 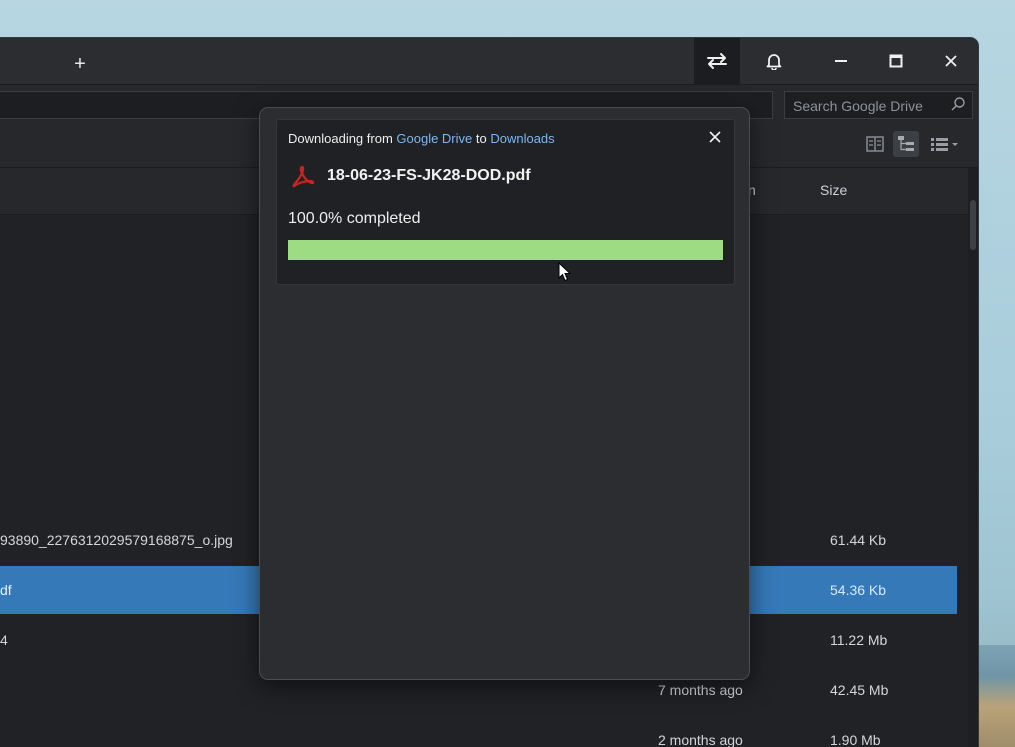 What do you see at coordinates (116, 540) in the screenshot?
I see `file-name: 93890_2276312029579168875_o.jpg` at bounding box center [116, 540].